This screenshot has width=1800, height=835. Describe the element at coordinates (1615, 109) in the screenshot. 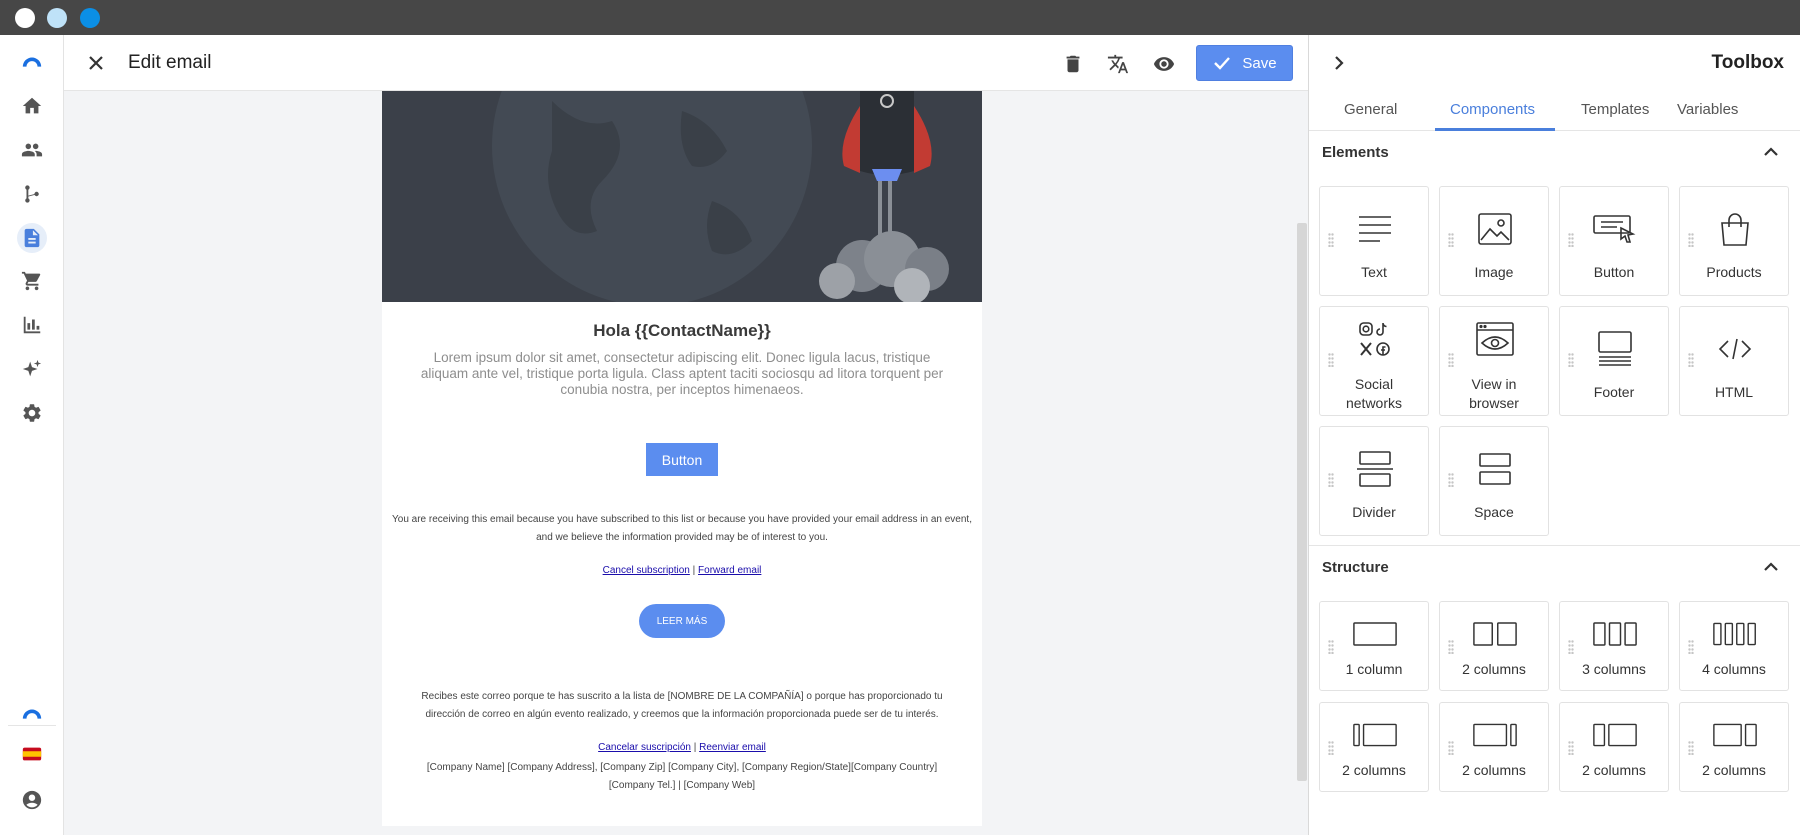

I see `tab-templates: Templates` at that location.